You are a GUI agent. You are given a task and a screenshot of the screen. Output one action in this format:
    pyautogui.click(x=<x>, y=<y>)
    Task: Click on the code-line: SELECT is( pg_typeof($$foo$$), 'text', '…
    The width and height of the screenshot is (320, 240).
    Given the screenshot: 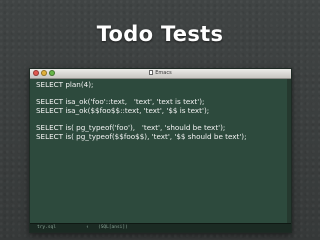 What is the action you would take?
    pyautogui.click(x=141, y=136)
    